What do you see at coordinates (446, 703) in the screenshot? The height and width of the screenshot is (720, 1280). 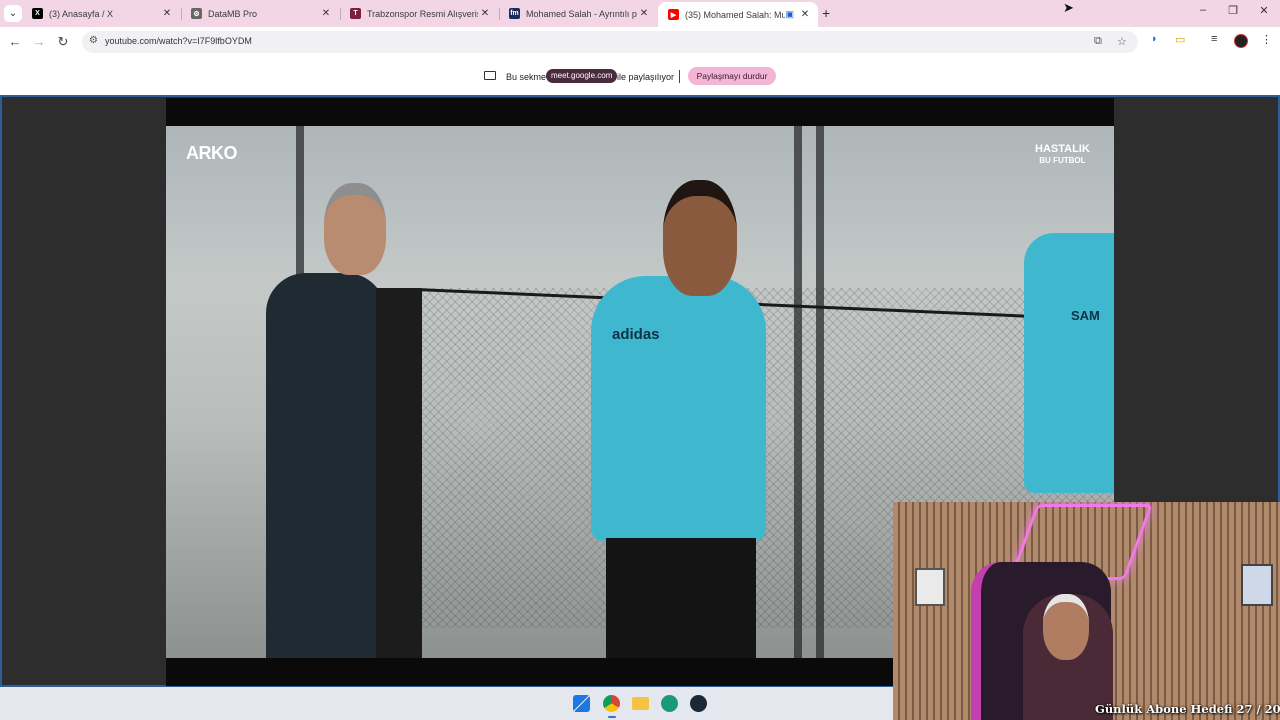 I see `taskbar` at bounding box center [446, 703].